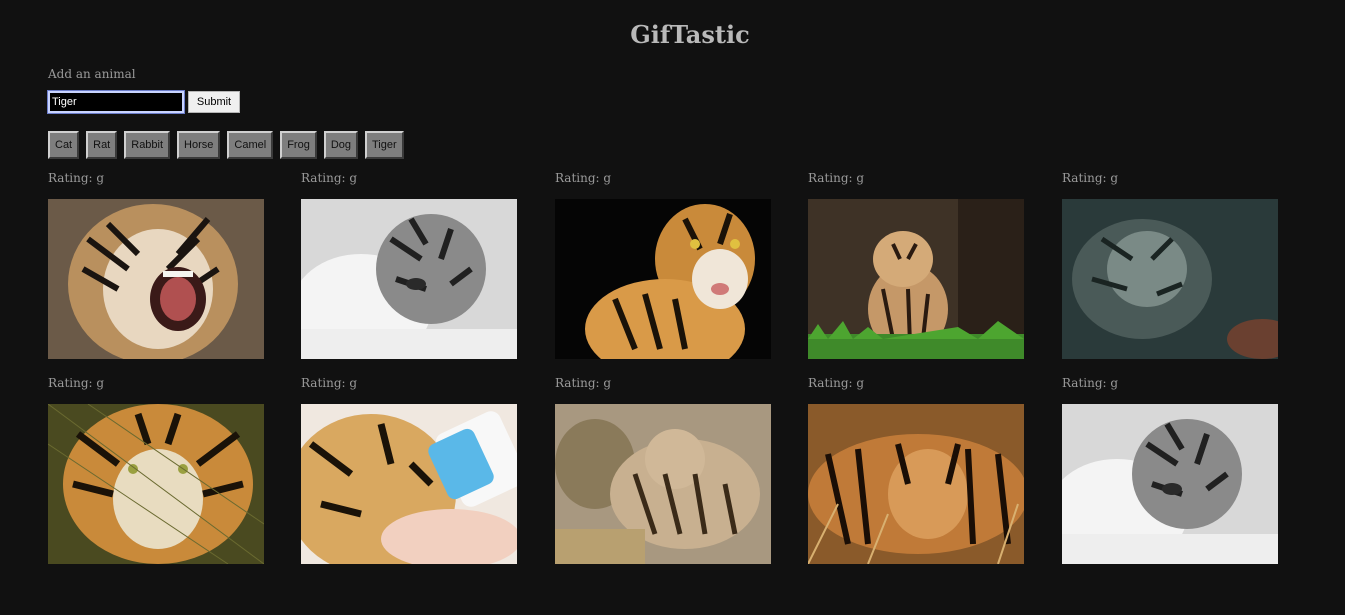  I want to click on tiger-cub-cave-gif-icon, so click(916, 279).